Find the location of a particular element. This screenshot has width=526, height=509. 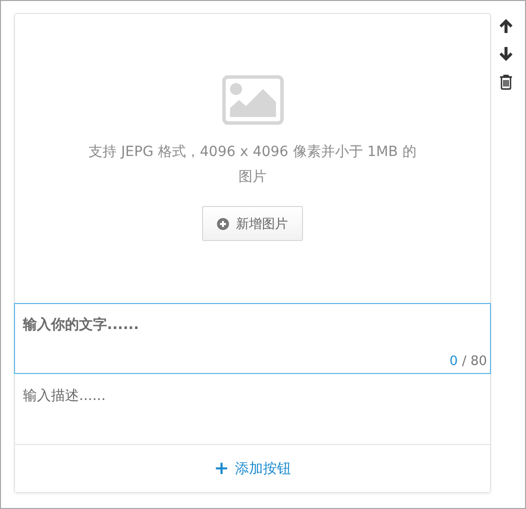

arrow-down-icon is located at coordinates (506, 54).